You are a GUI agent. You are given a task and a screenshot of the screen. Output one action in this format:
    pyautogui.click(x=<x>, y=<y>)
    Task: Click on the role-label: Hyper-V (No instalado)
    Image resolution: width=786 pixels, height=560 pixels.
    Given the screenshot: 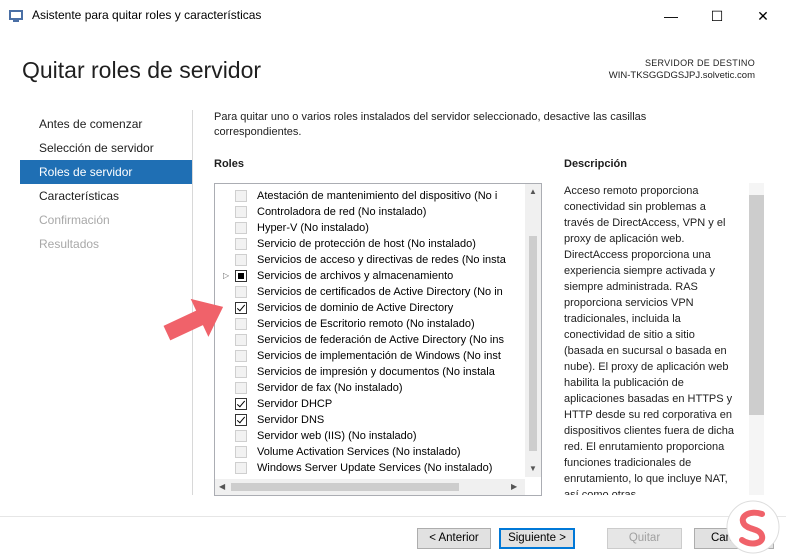 What is the action you would take?
    pyautogui.click(x=313, y=228)
    